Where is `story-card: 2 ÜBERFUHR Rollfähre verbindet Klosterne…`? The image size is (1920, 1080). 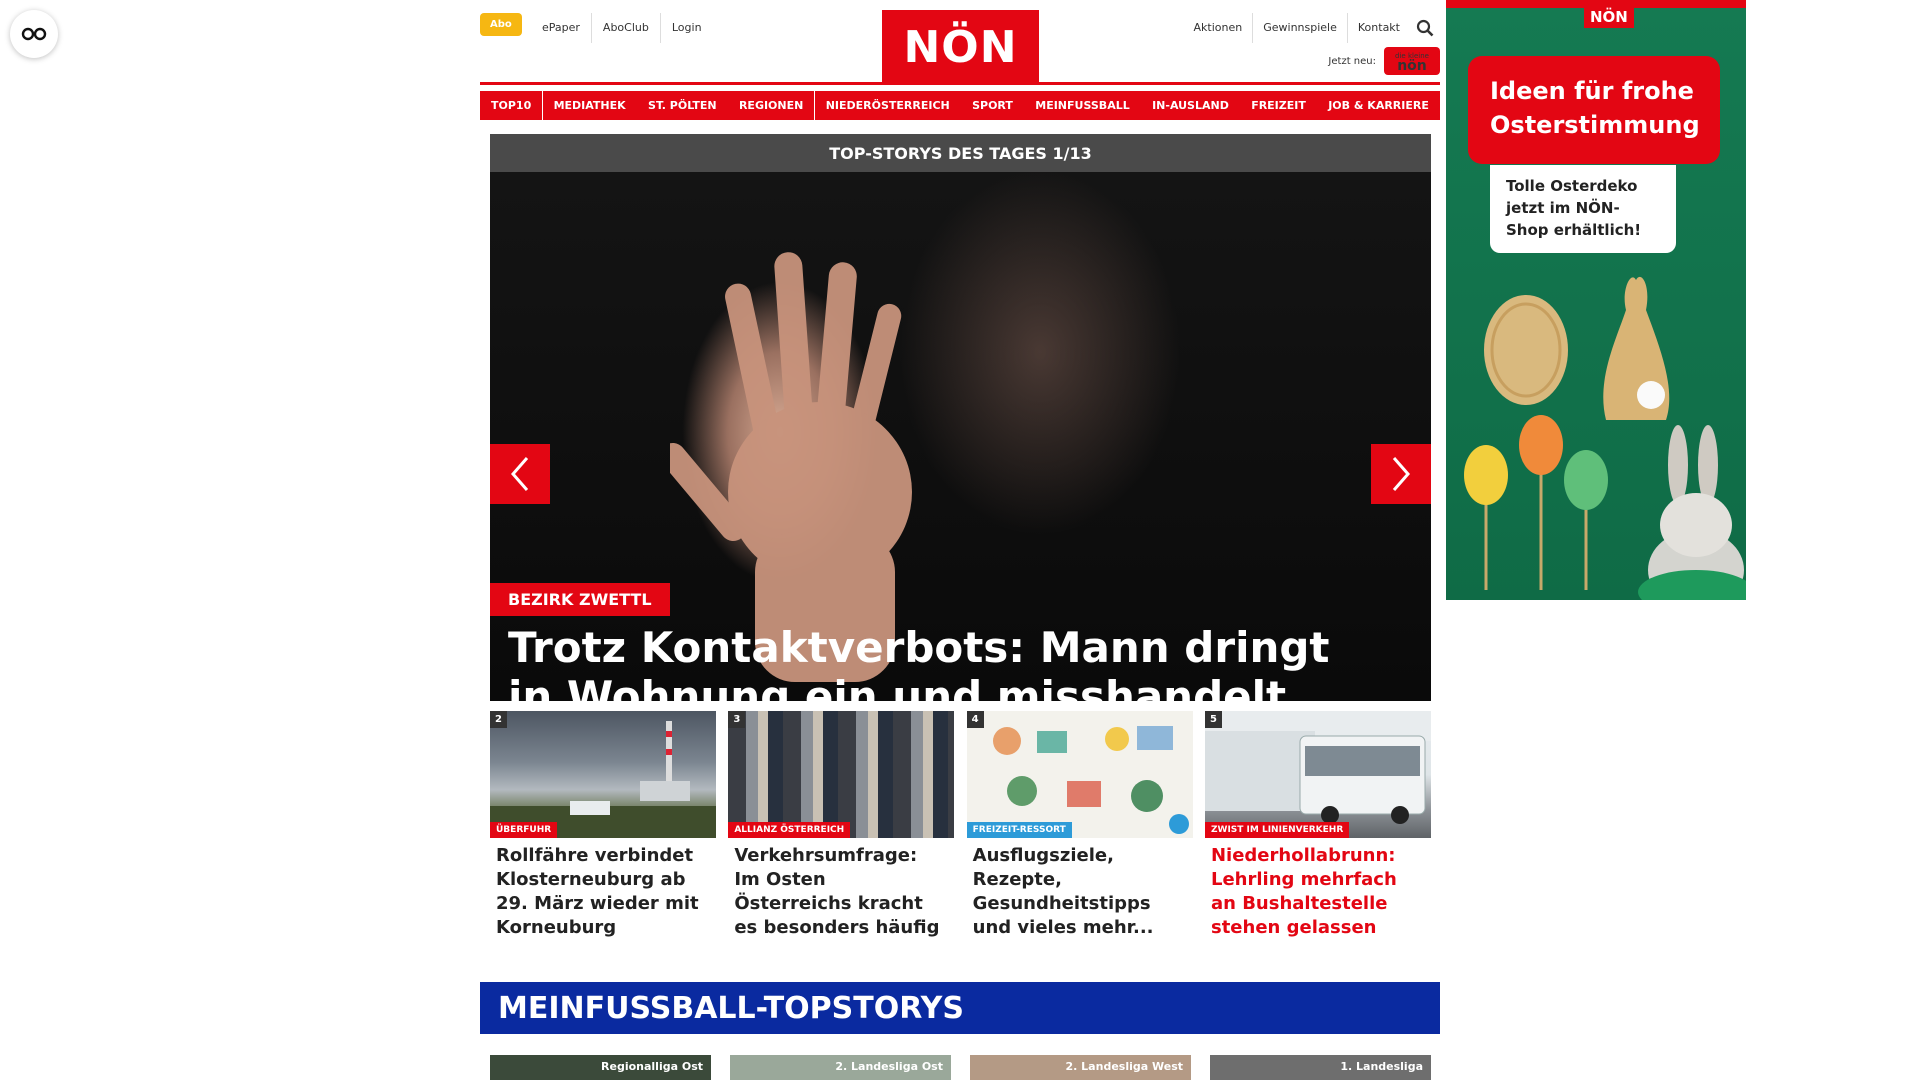
story-card: 2 ÜBERFUHR Rollfähre verbindet Klosterne… is located at coordinates (603, 825).